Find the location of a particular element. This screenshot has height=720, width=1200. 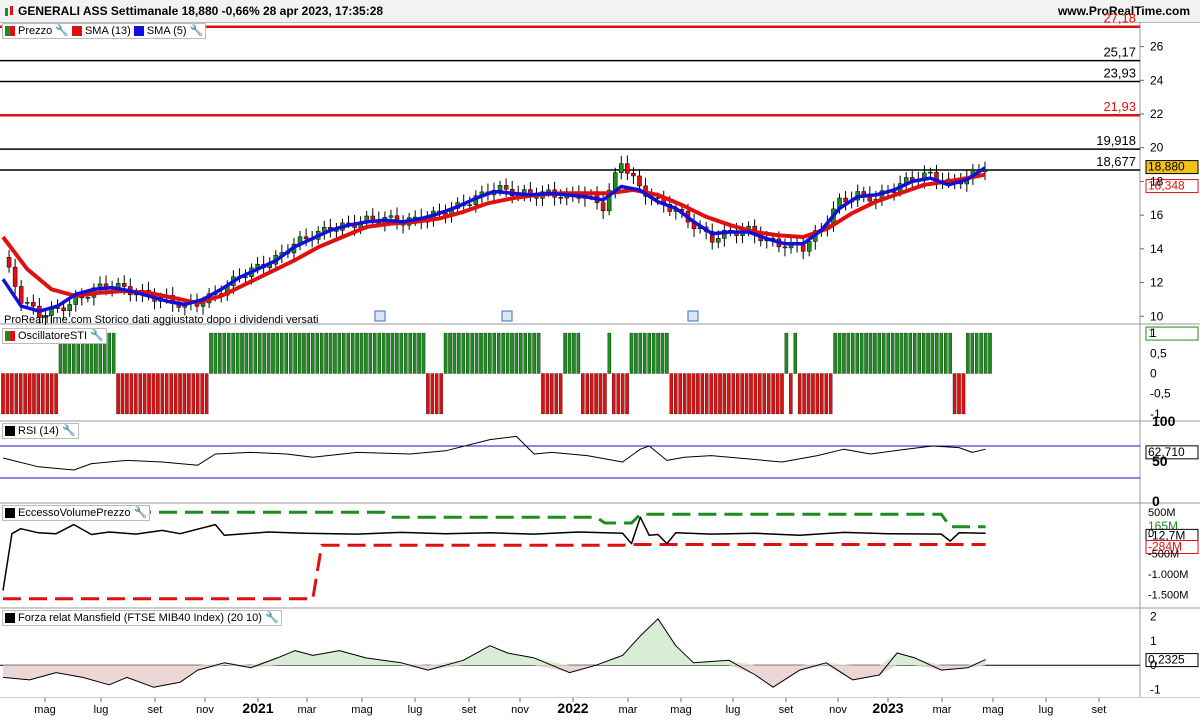

x-tick-label: 2023 is located at coordinates (887, 708).